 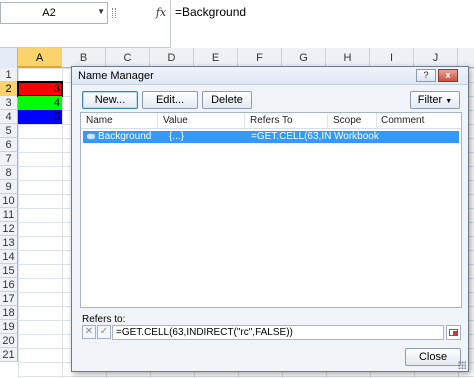 What do you see at coordinates (9, 355) in the screenshot?
I see `row-header: 21` at bounding box center [9, 355].